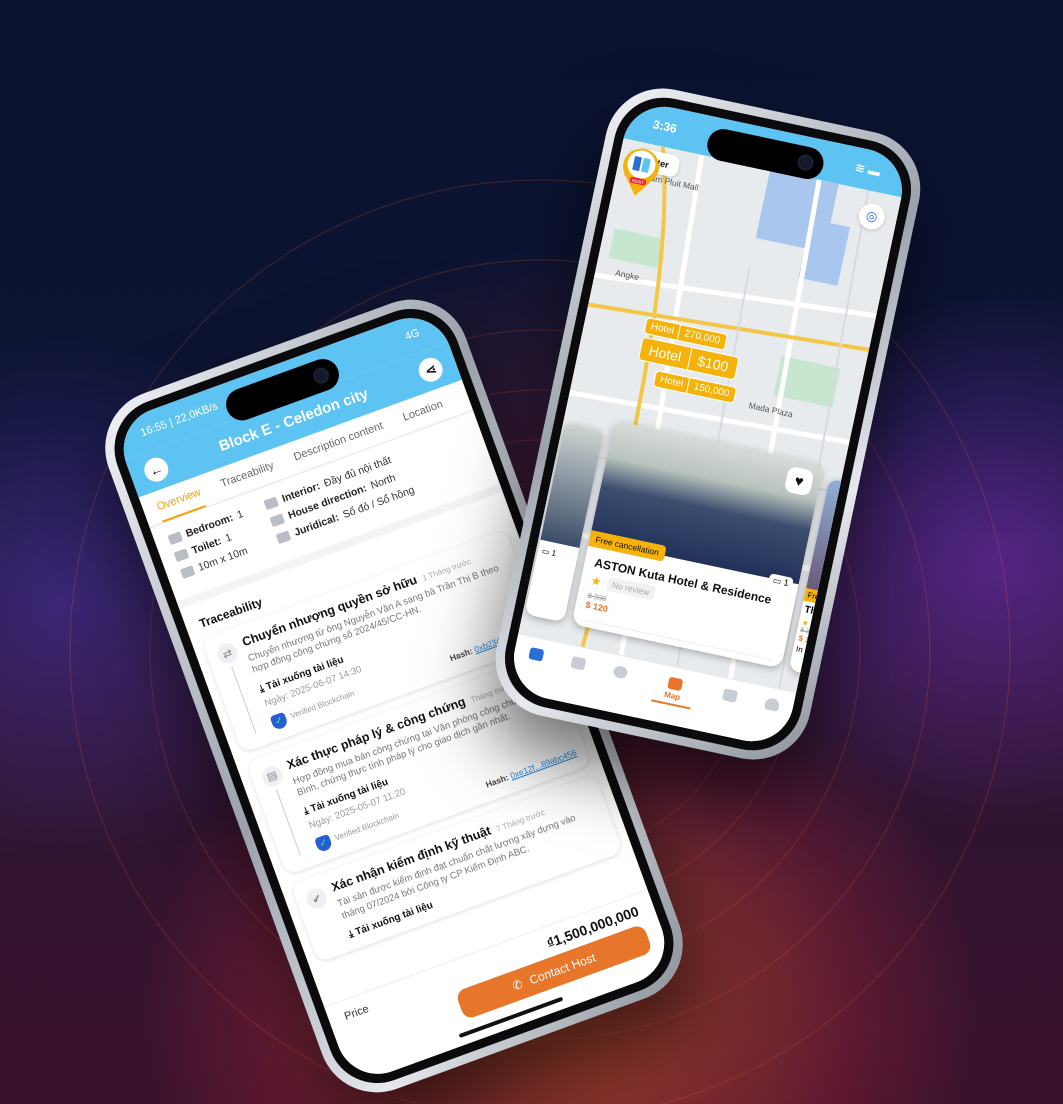  Describe the element at coordinates (284, 537) in the screenshot. I see `document-icon` at that location.